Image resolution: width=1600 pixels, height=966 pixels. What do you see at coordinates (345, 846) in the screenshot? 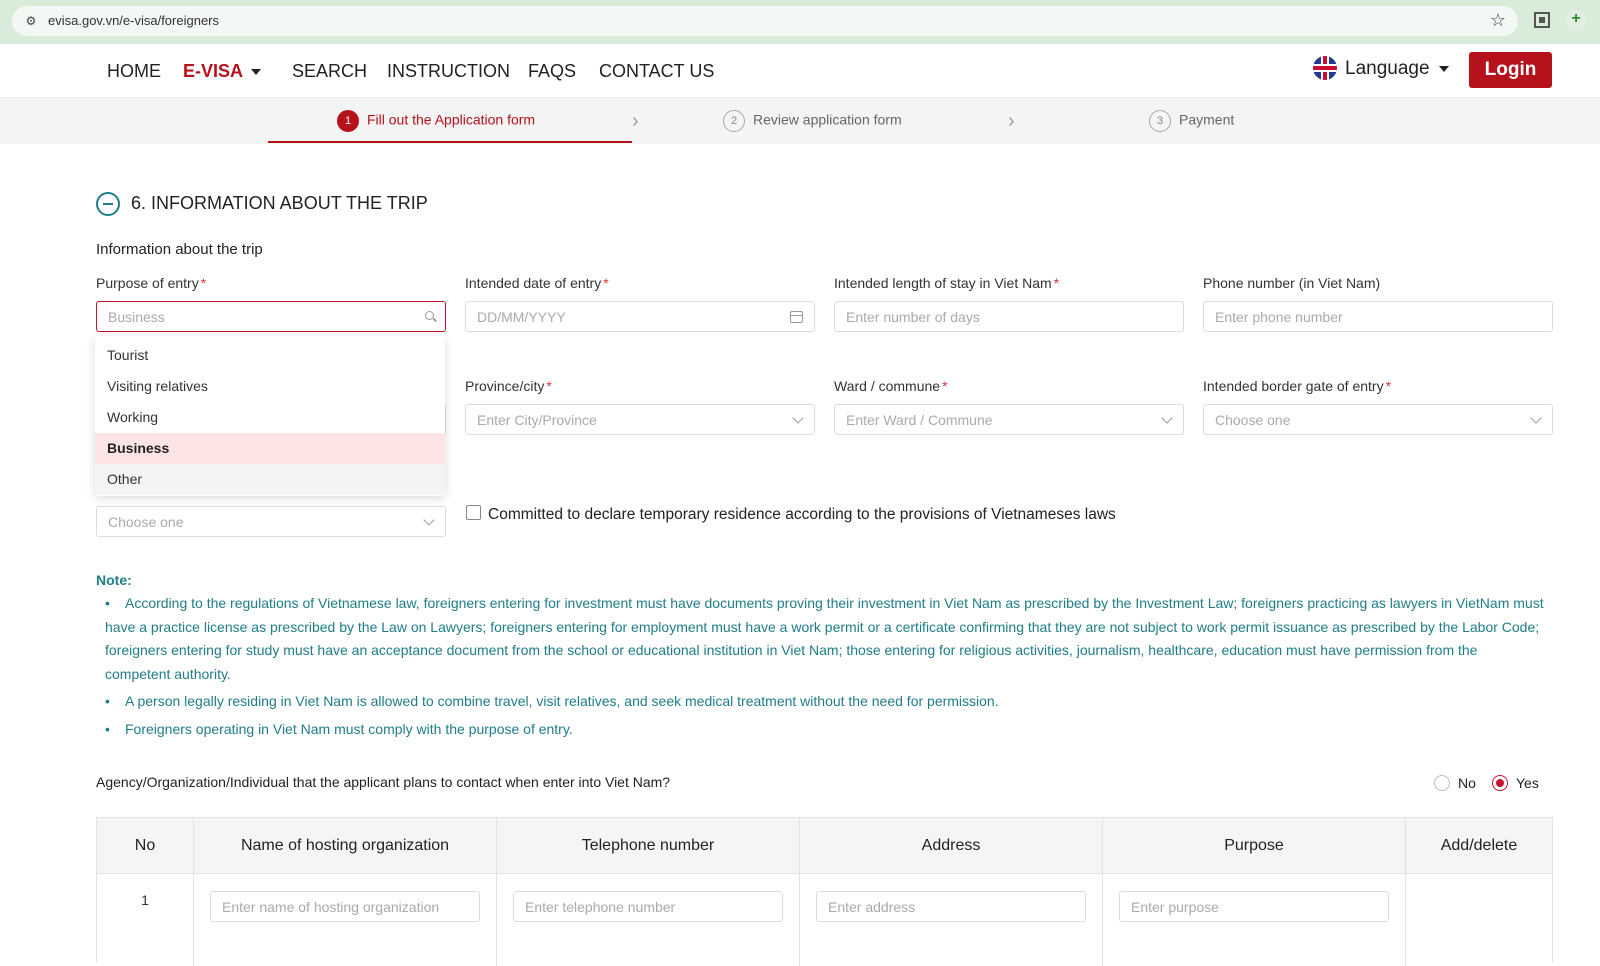
I see `column-header: Name of hosting organization` at bounding box center [345, 846].